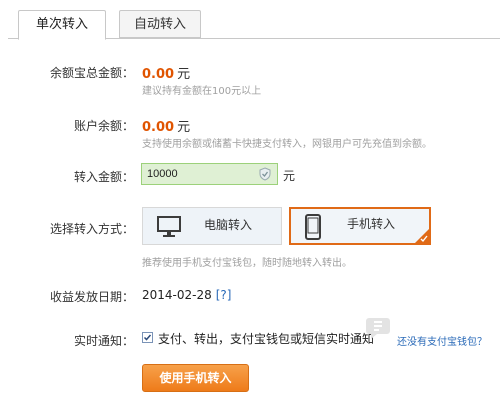 This screenshot has height=405, width=500. What do you see at coordinates (103, 341) in the screenshot?
I see `notify-label: 实时通知：` at bounding box center [103, 341].